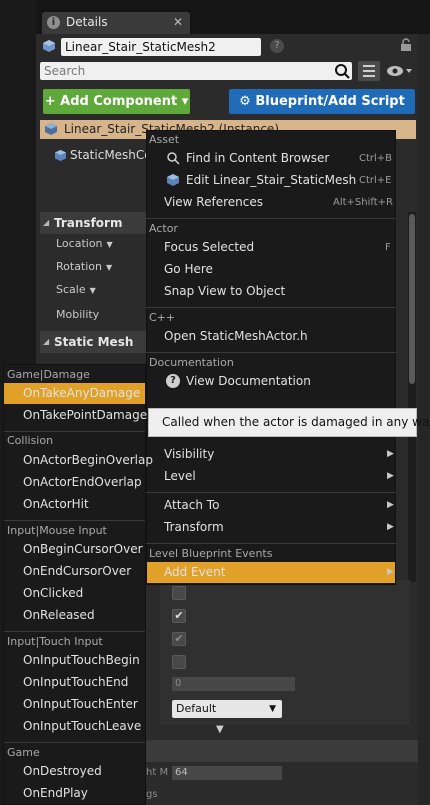 The image size is (430, 805). I want to click on submenu-item-on-actor-begin-overlap: OnActorBeginOverlap, so click(88, 460).